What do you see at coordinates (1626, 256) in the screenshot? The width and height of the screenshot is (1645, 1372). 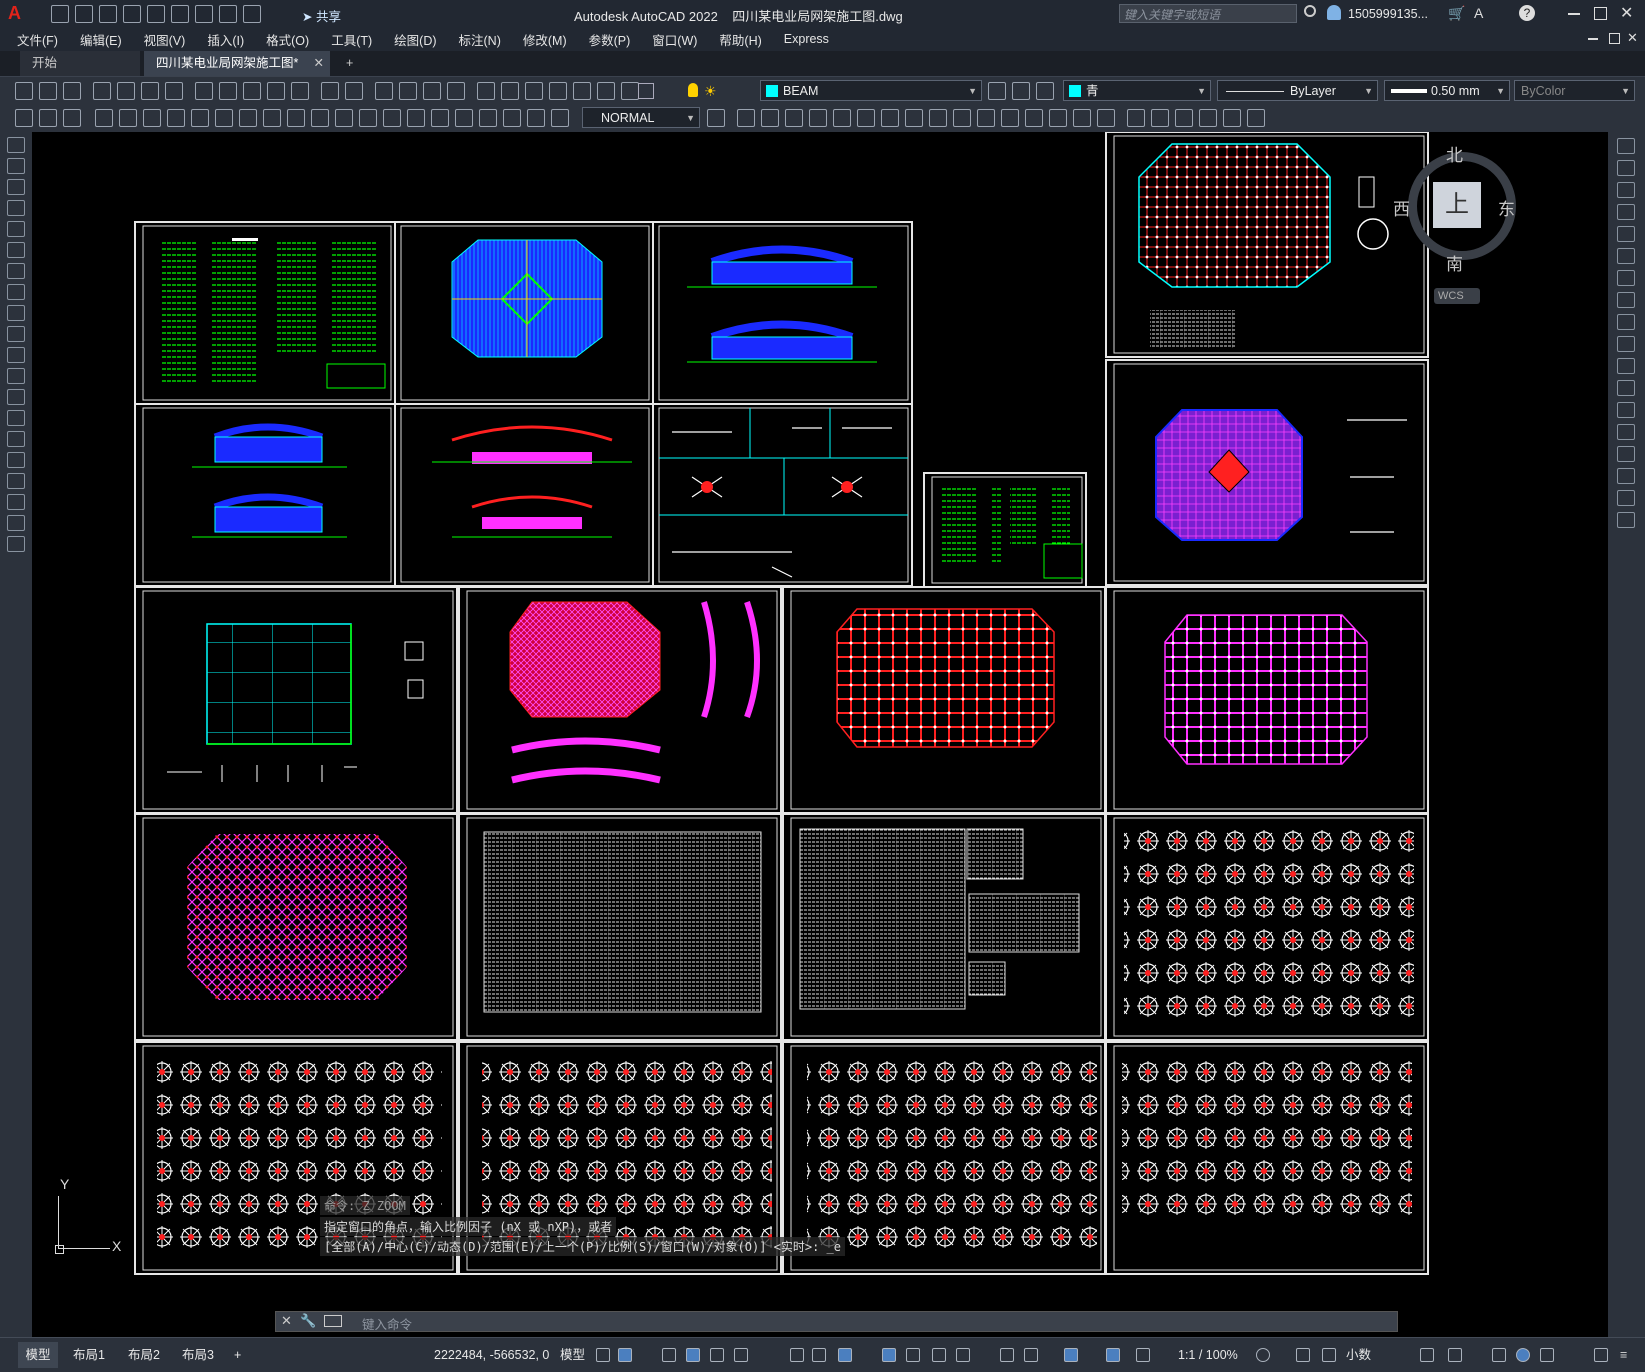 I see `move-icon` at bounding box center [1626, 256].